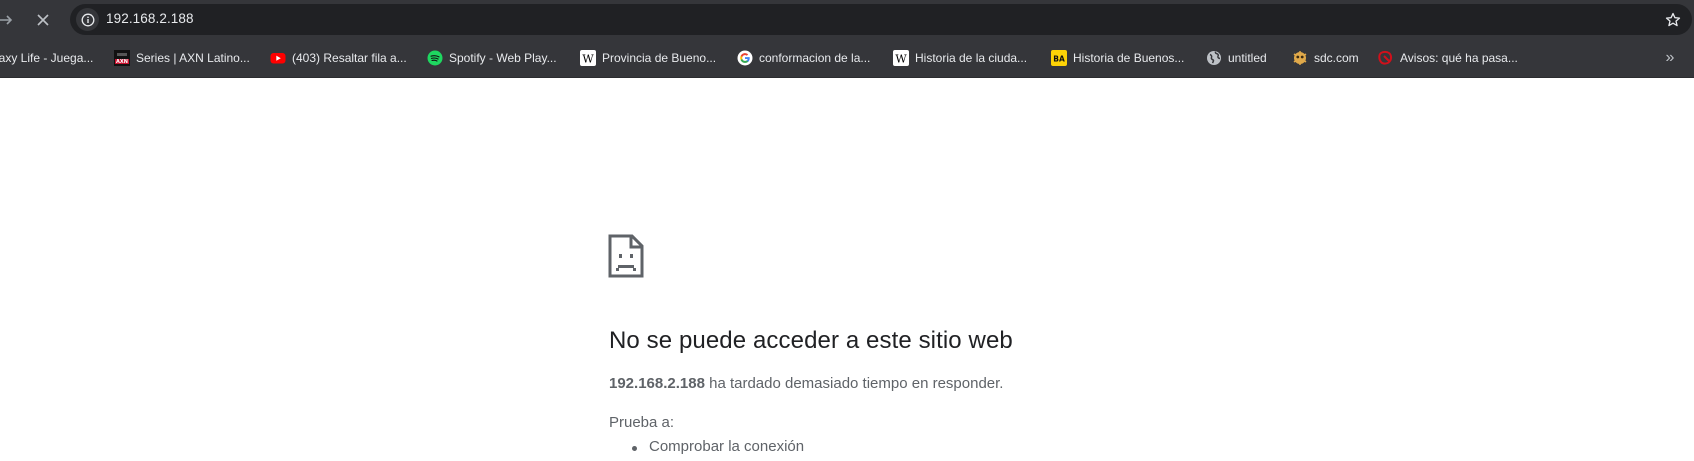 The width and height of the screenshot is (1694, 461). Describe the element at coordinates (642, 422) in the screenshot. I see `try-label: Prueba a:` at that location.